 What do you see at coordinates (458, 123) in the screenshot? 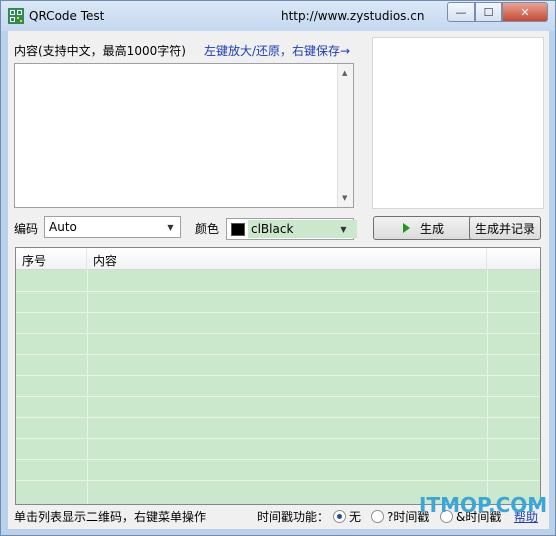
I see `qrcode-preview` at bounding box center [458, 123].